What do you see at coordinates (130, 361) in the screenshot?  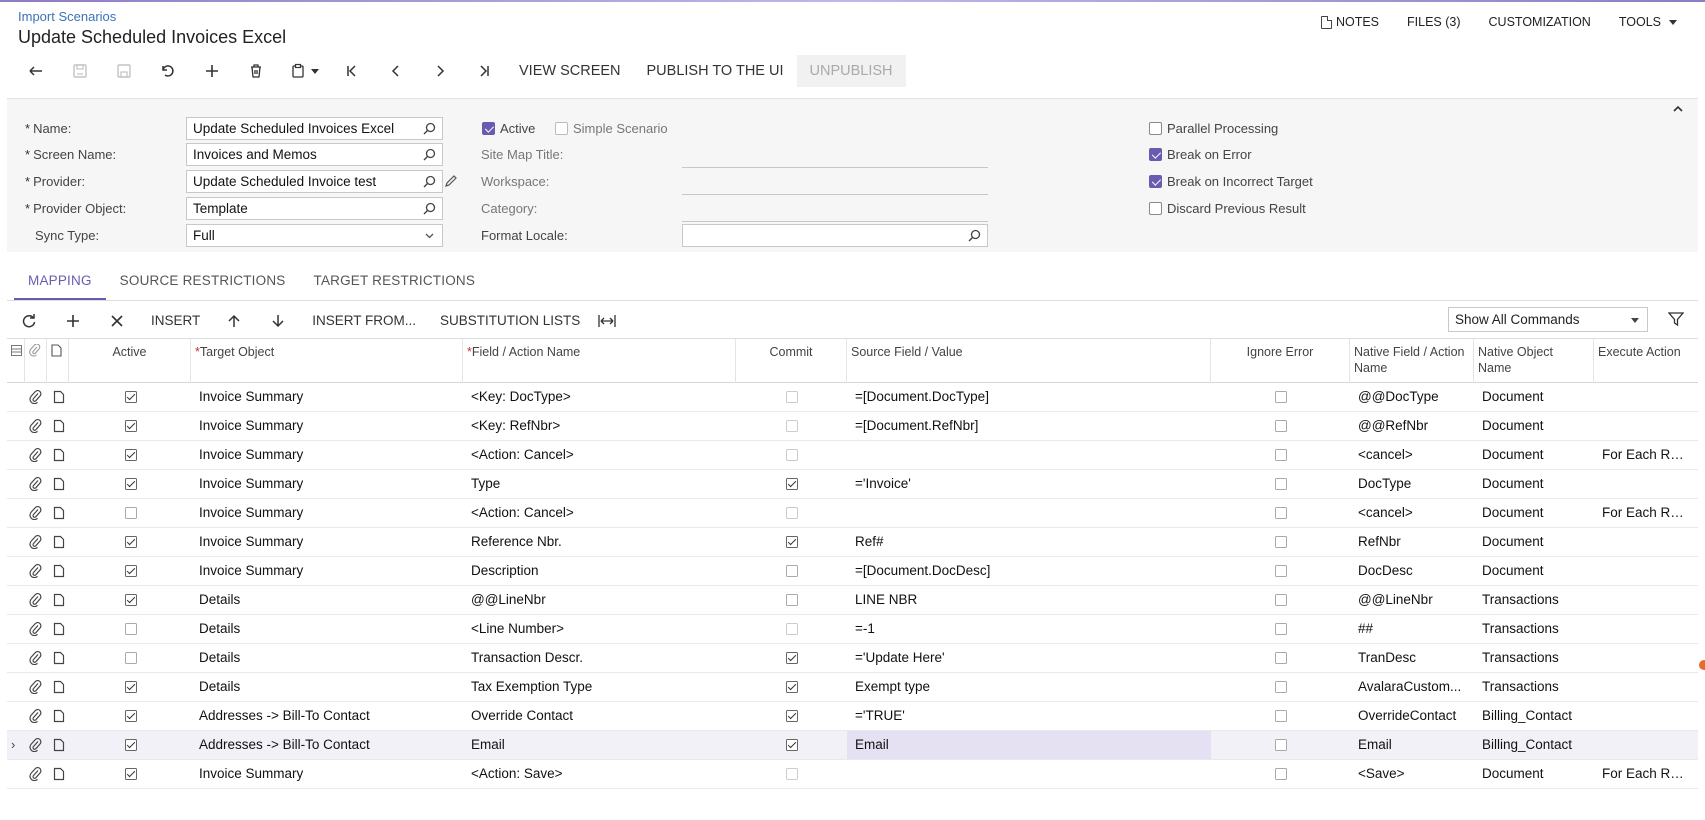 I see `active-column-header: Active` at bounding box center [130, 361].